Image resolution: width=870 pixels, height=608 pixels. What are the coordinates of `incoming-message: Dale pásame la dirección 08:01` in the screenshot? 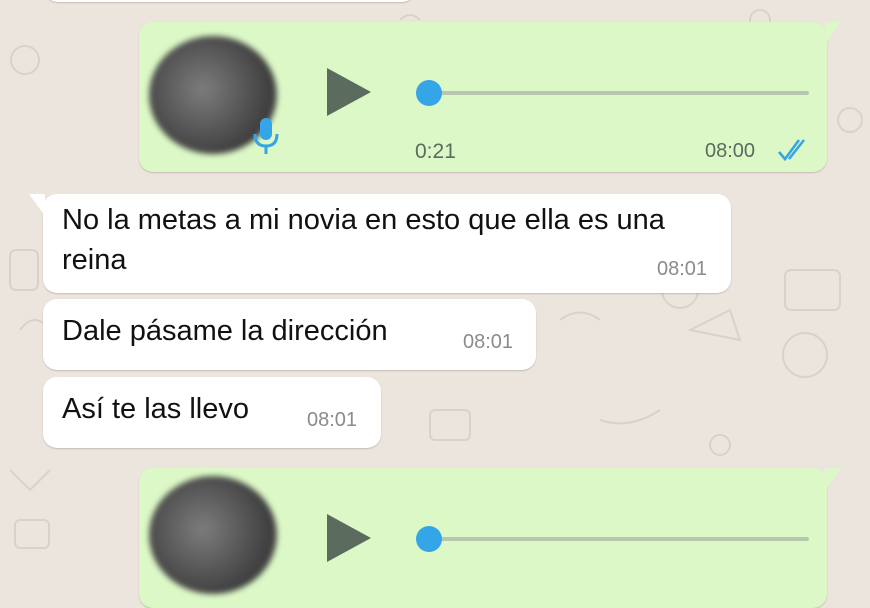 It's located at (289, 334).